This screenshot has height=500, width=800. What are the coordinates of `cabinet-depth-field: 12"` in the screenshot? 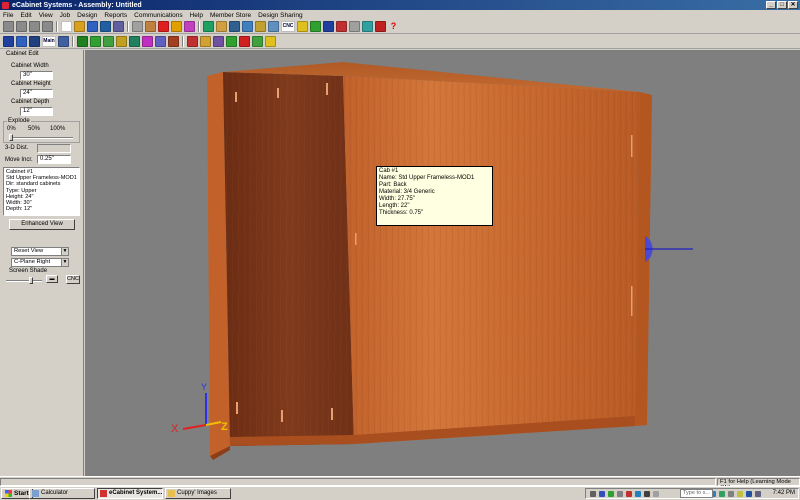 It's located at (36, 111).